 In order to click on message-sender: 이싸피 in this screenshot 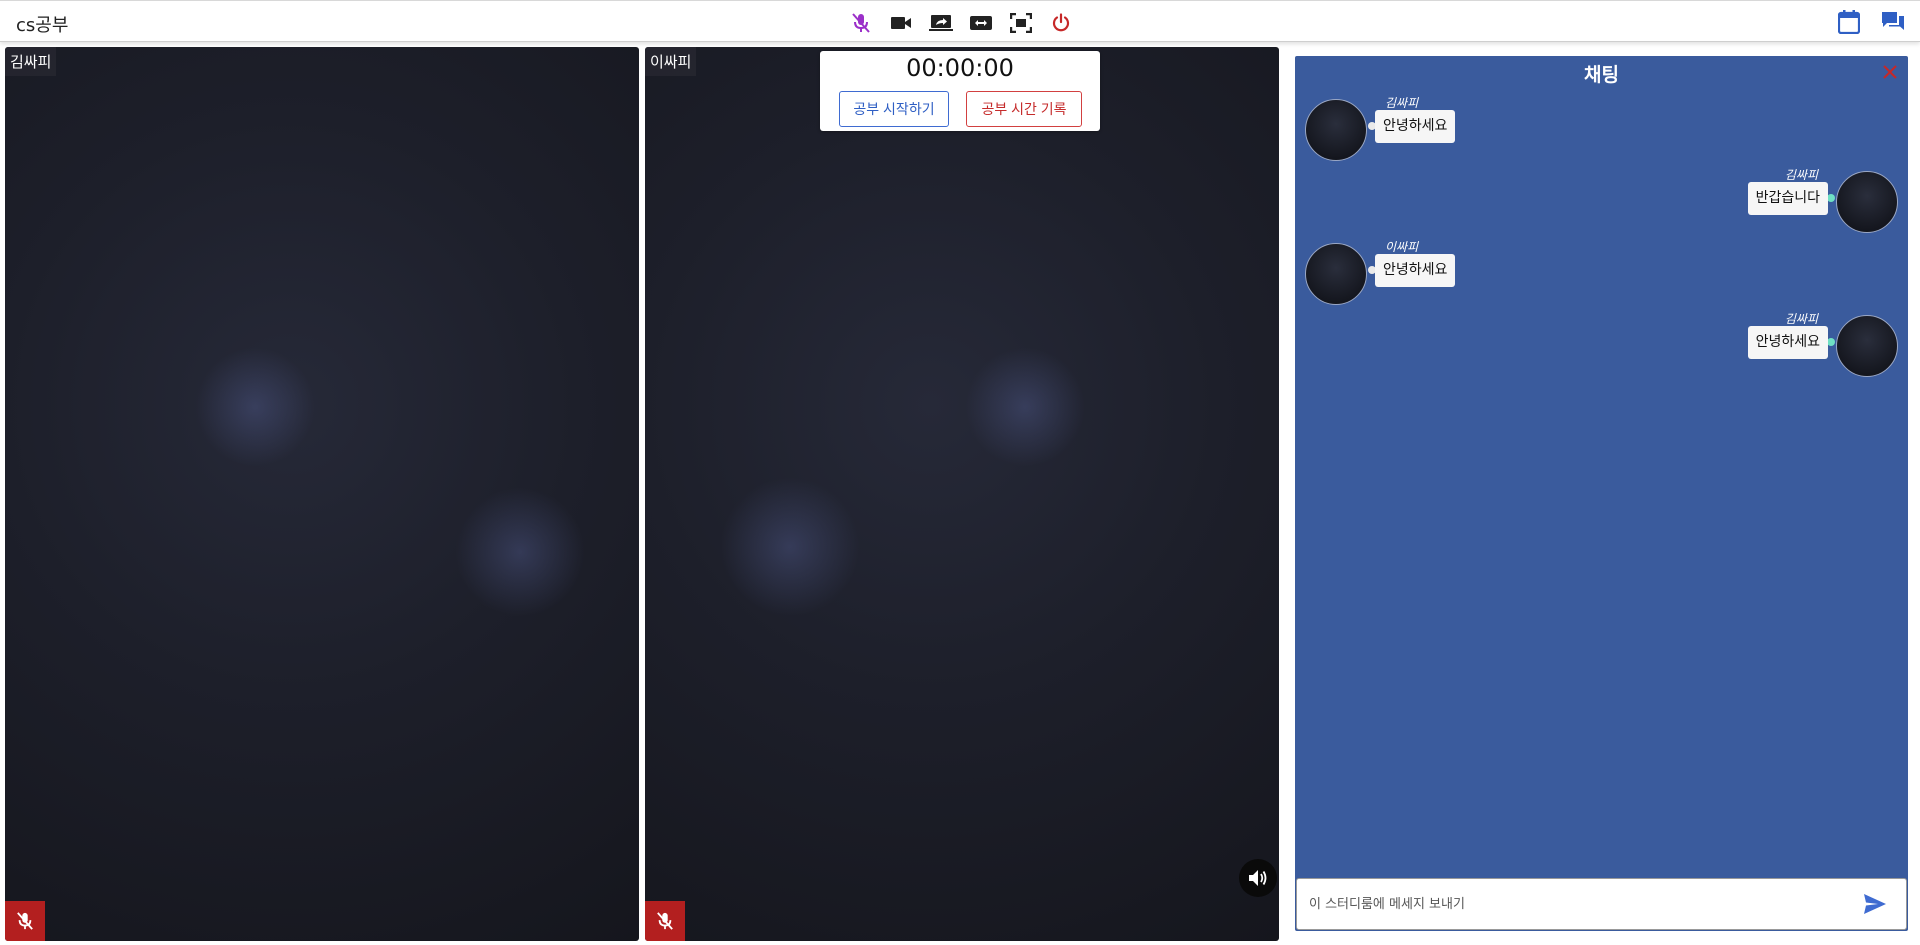, I will do `click(1402, 247)`.